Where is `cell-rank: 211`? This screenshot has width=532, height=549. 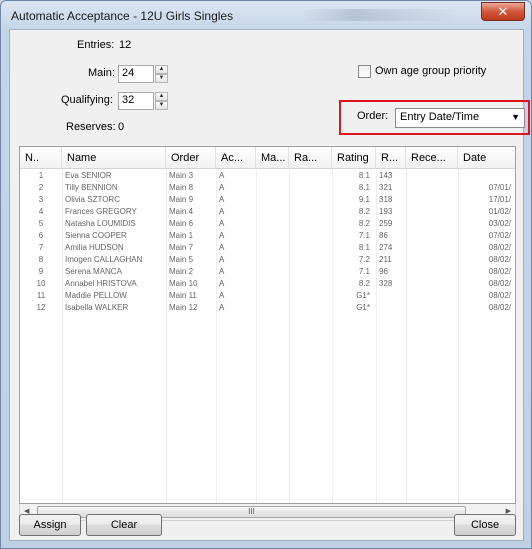
cell-rank: 211 is located at coordinates (385, 259).